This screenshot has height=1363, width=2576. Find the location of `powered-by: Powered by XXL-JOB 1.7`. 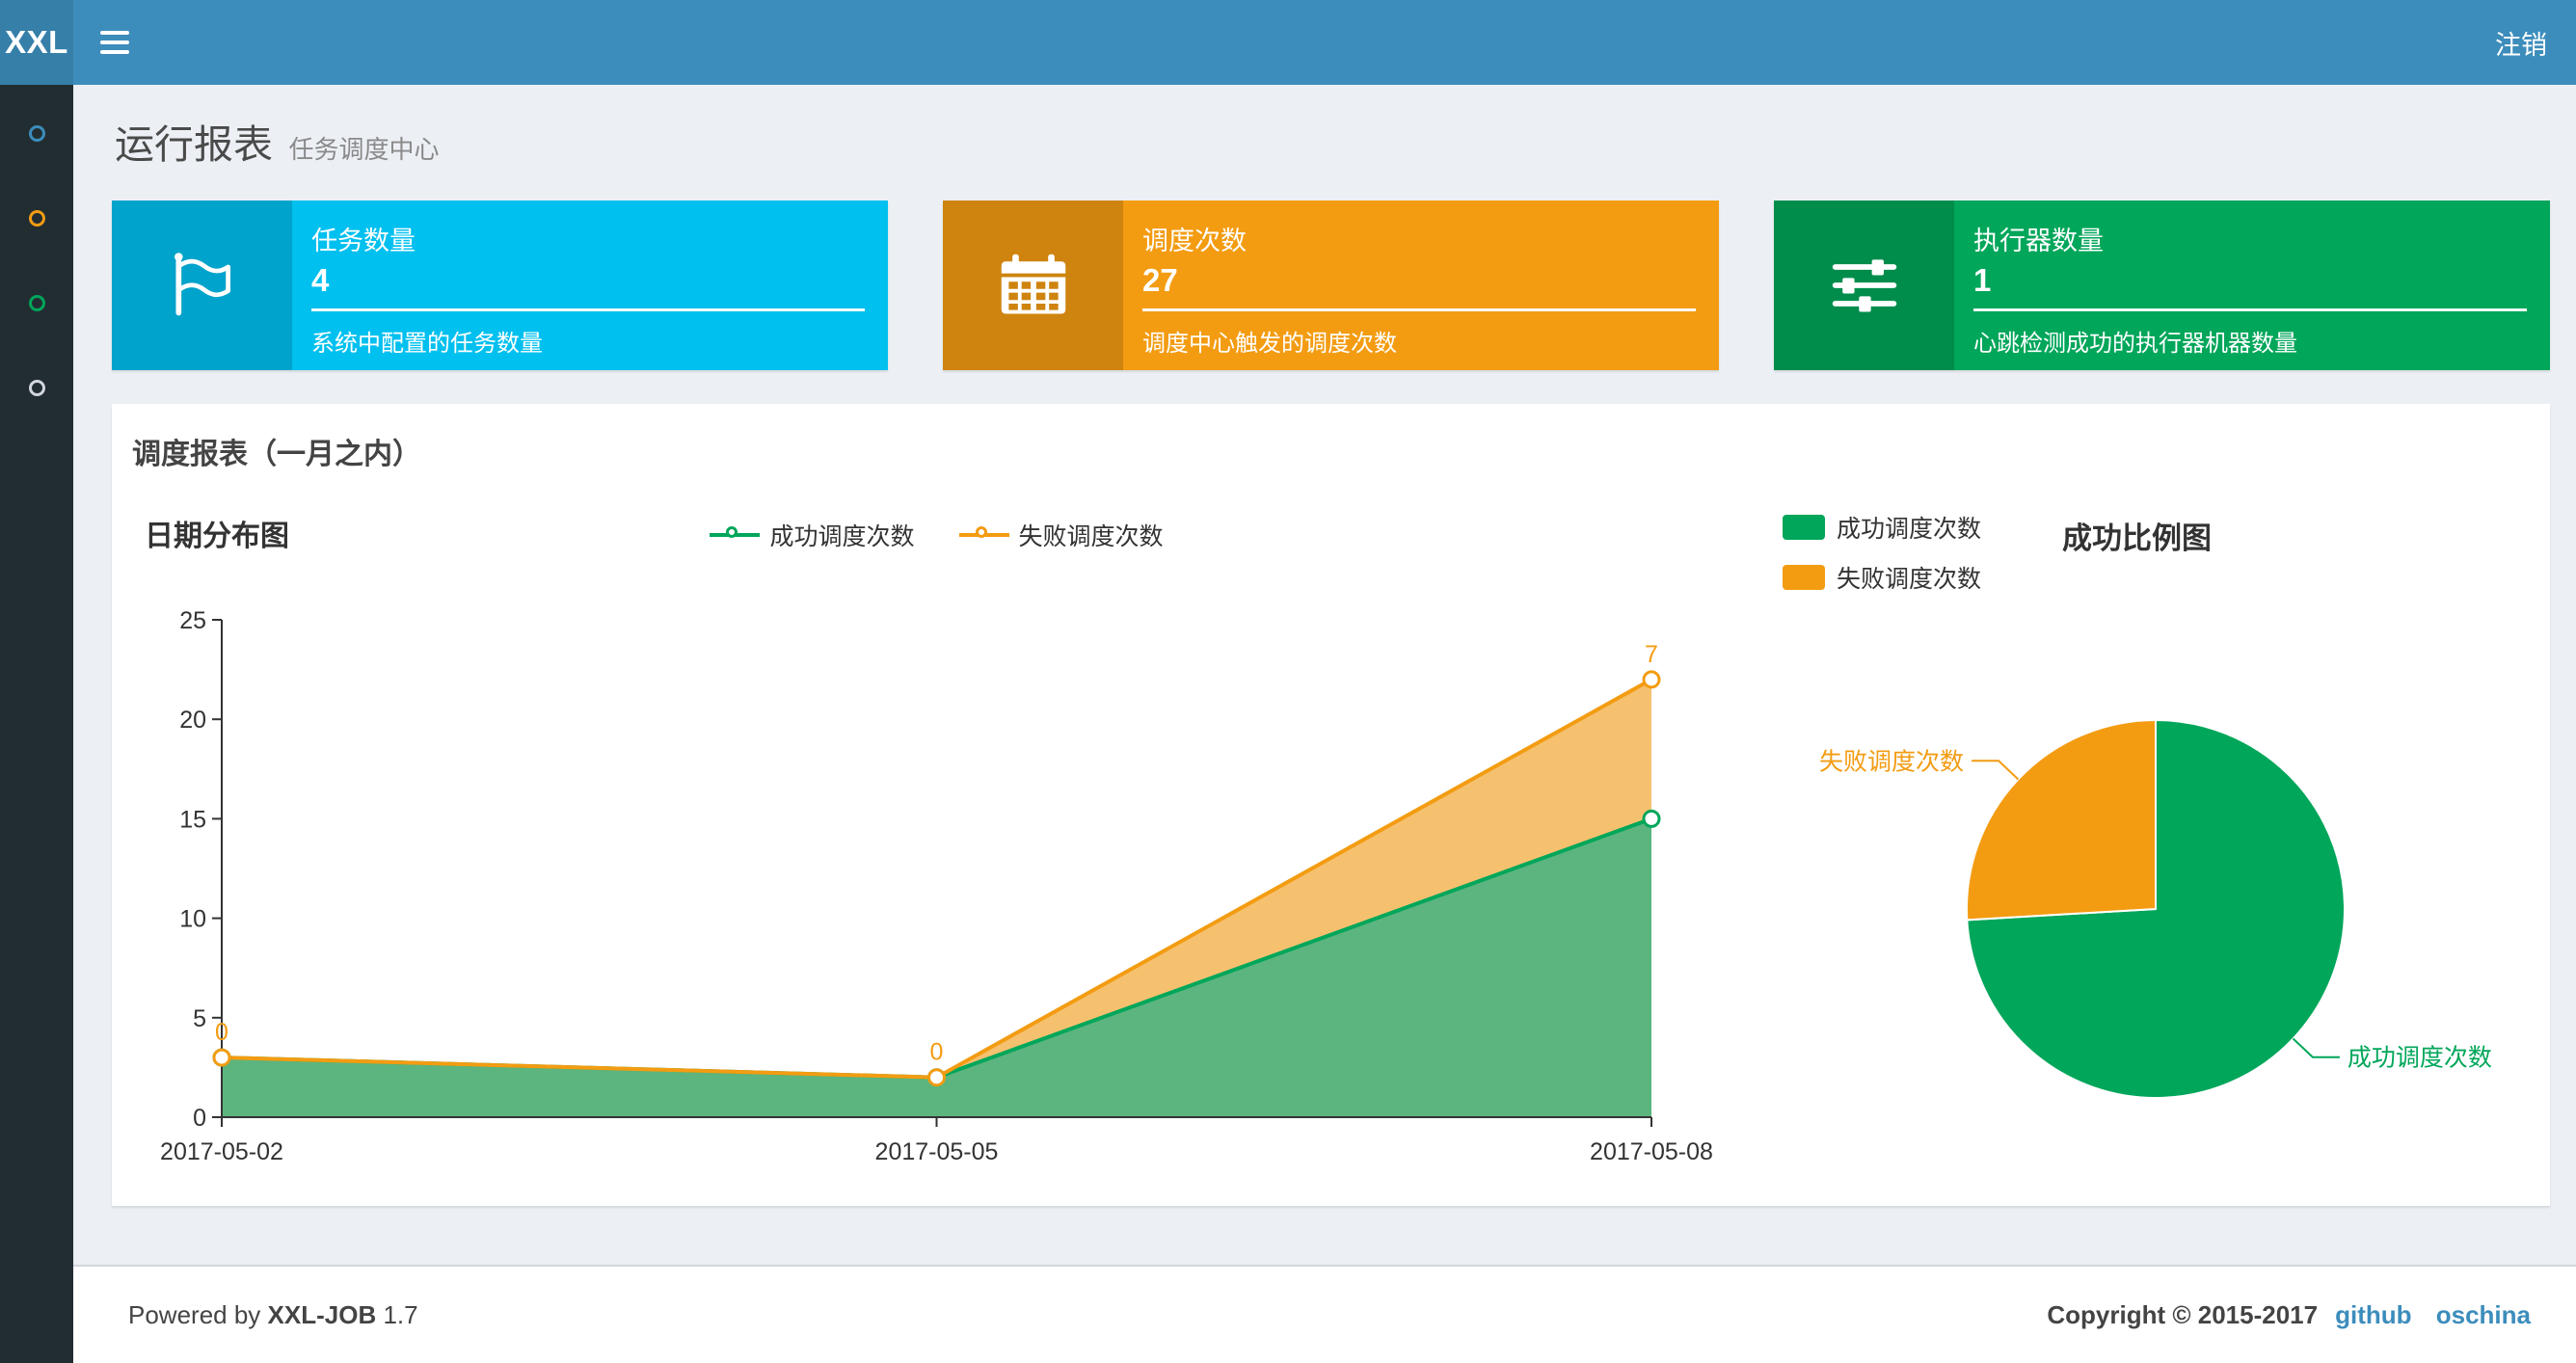

powered-by: Powered by XXL-JOB 1.7 is located at coordinates (273, 1314).